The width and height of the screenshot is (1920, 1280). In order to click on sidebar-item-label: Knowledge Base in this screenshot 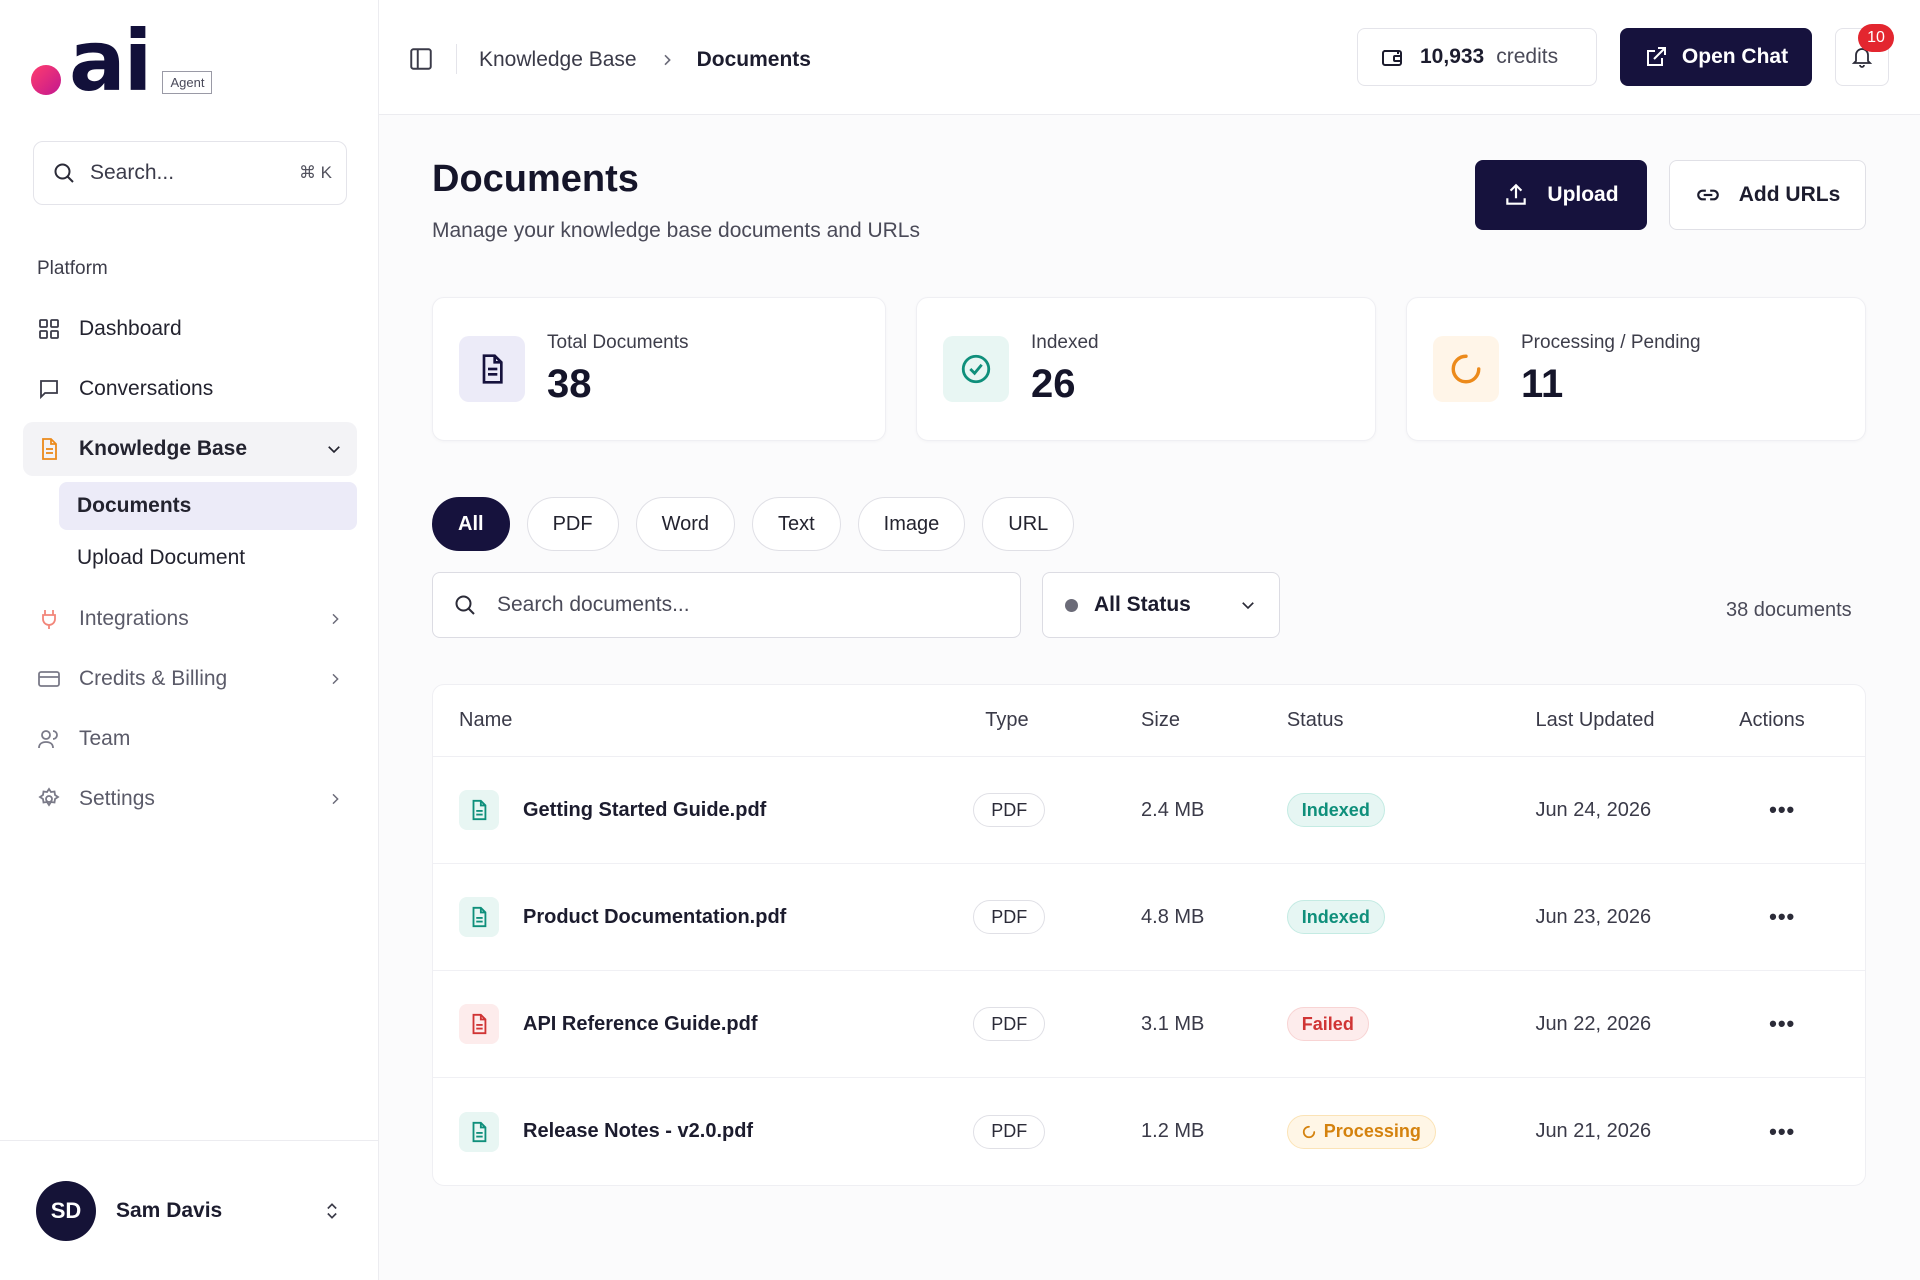, I will do `click(163, 448)`.